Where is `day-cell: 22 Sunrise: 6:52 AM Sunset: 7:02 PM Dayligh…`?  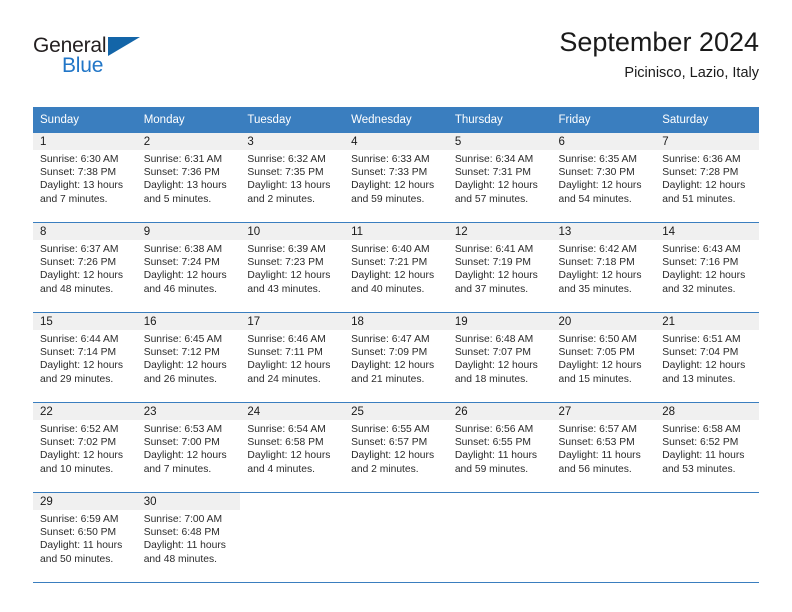 day-cell: 22 Sunrise: 6:52 AM Sunset: 7:02 PM Dayligh… is located at coordinates (85, 447).